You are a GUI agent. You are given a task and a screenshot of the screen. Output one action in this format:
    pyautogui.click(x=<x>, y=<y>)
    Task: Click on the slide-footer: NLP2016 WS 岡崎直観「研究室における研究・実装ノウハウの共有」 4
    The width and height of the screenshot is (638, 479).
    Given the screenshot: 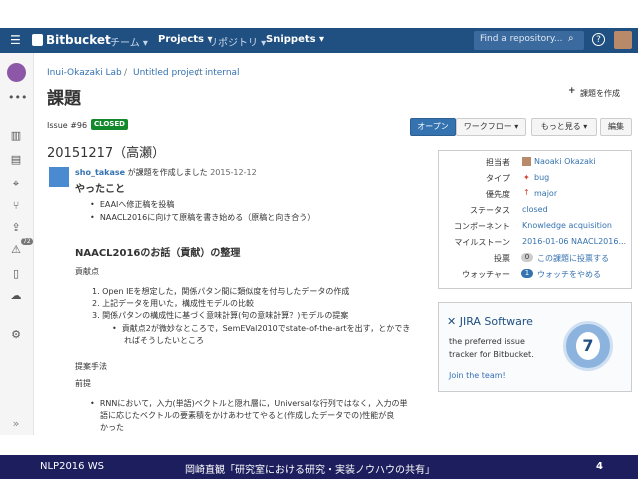 What is the action you would take?
    pyautogui.click(x=319, y=467)
    